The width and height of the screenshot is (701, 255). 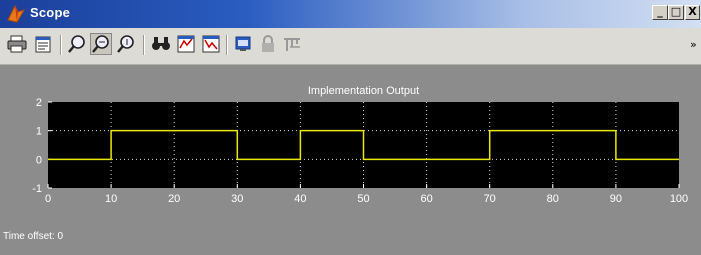 What do you see at coordinates (39, 103) in the screenshot?
I see `y-tick-label: 2` at bounding box center [39, 103].